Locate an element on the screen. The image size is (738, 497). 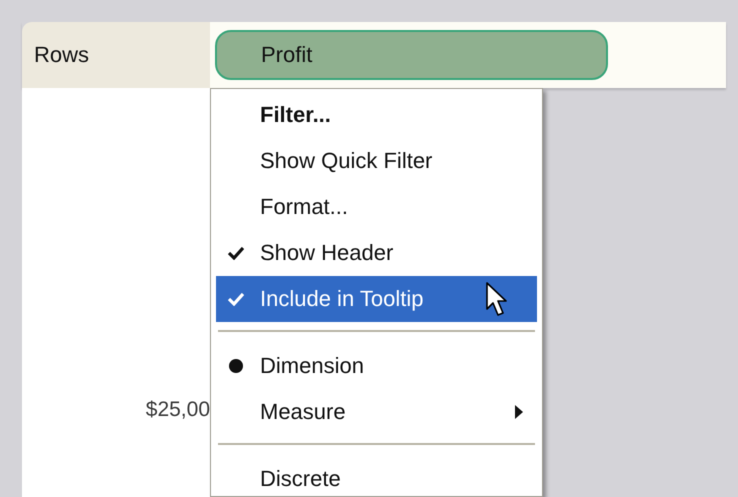
field-pill: Profit is located at coordinates (411, 55).